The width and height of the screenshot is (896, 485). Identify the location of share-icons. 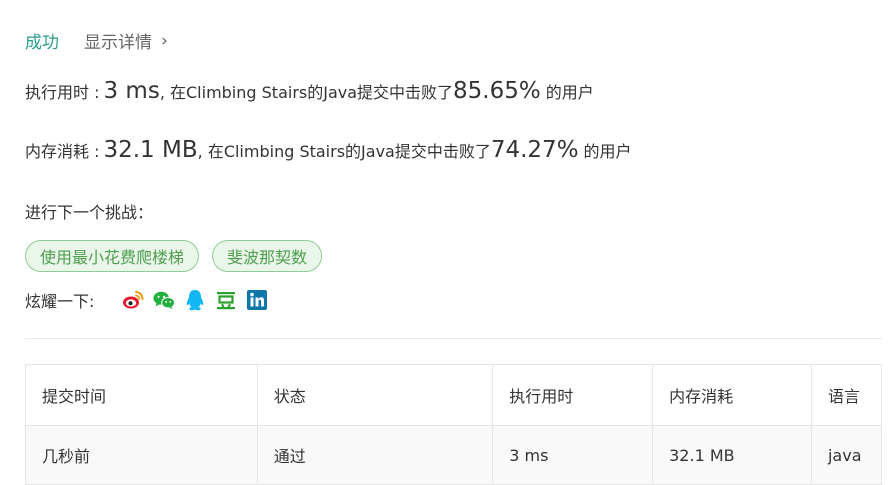
(199, 300).